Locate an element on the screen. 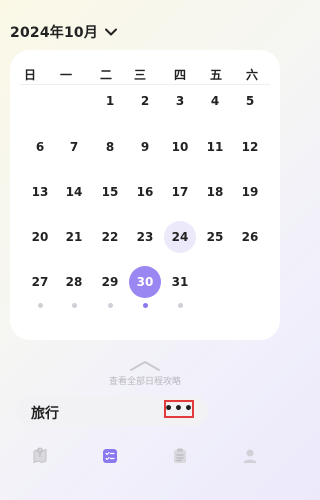 The height and width of the screenshot is (500, 320). schedule-icon is located at coordinates (110, 456).